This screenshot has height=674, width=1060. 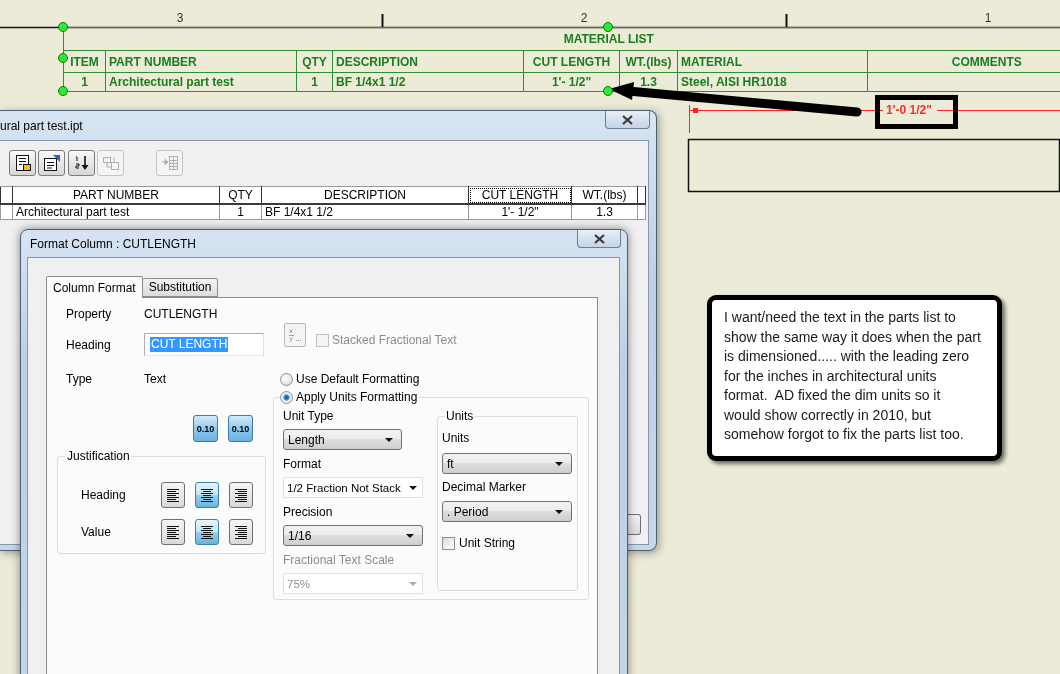 I want to click on radio-label: Apply Units Formatting, so click(x=357, y=397).